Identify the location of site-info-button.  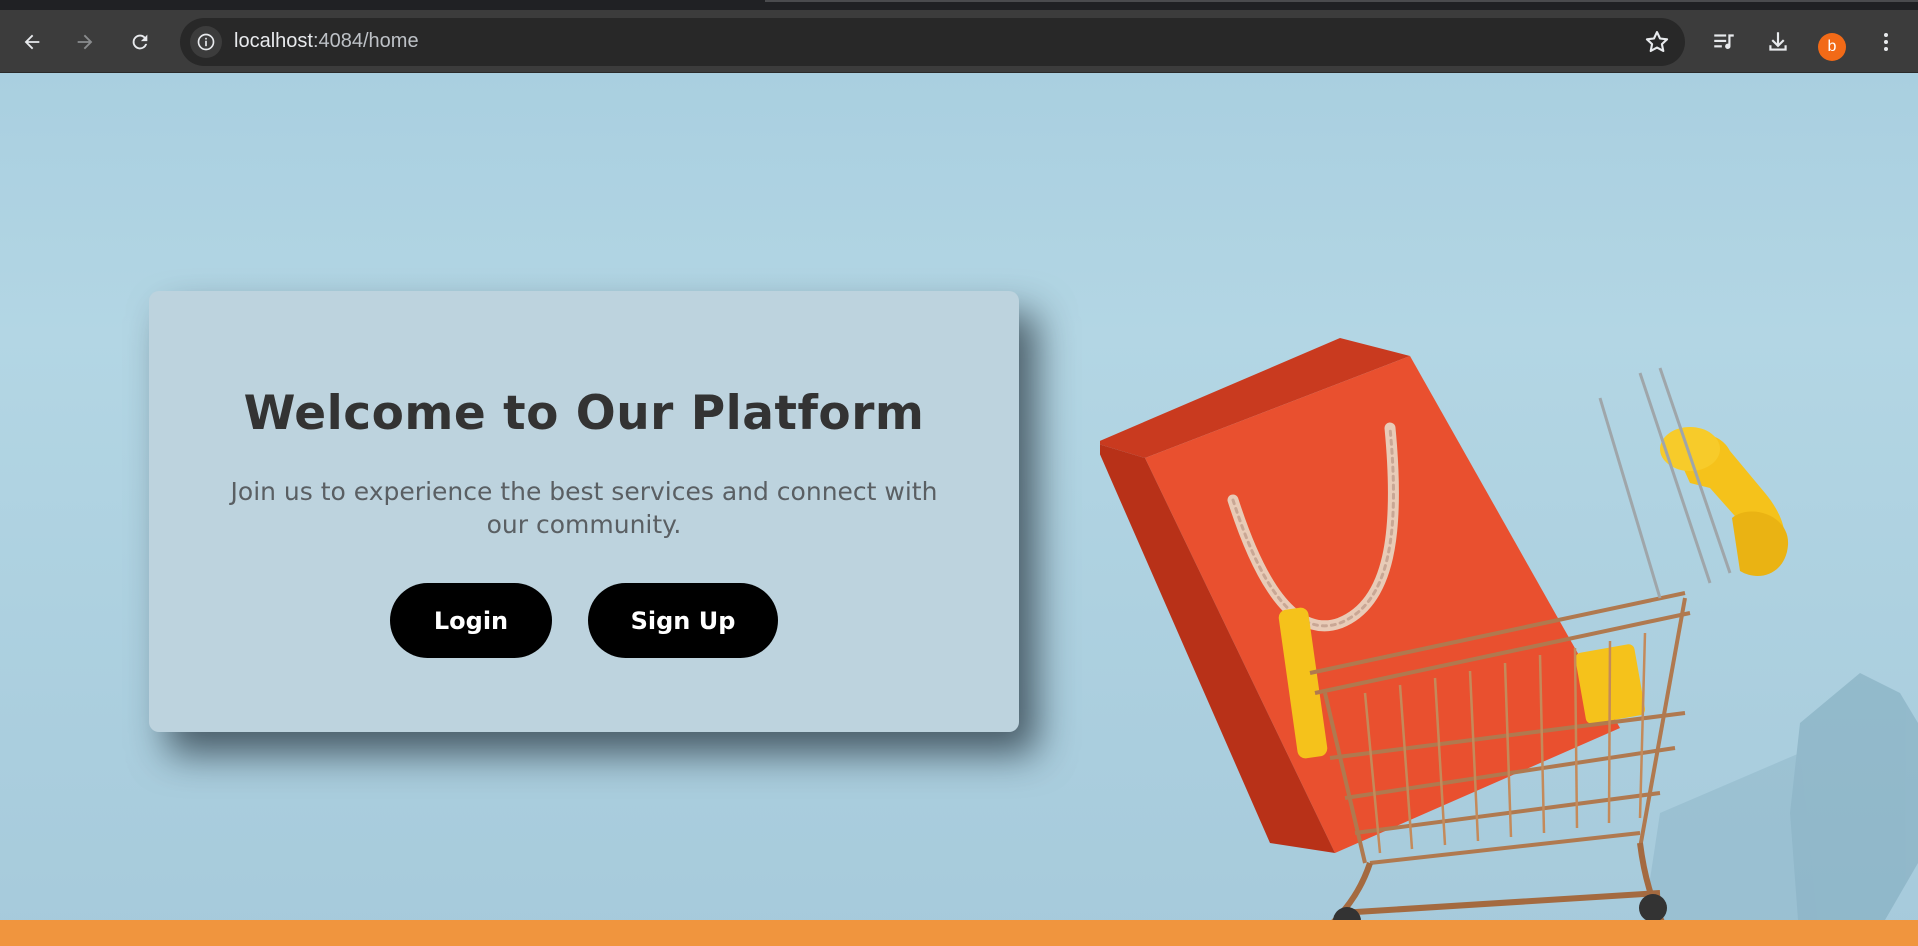
(206, 42).